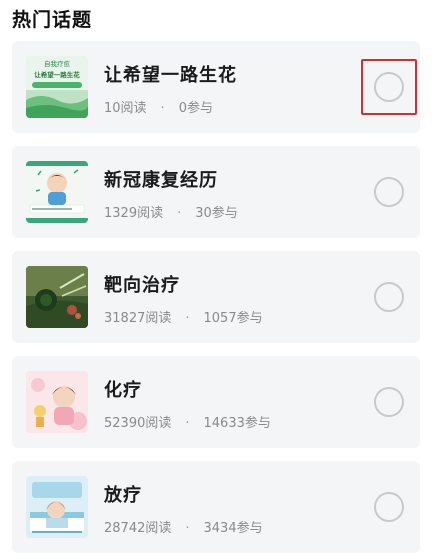 The height and width of the screenshot is (560, 436). Describe the element at coordinates (170, 75) in the screenshot. I see `topic-title: 让希望一路生花` at that location.